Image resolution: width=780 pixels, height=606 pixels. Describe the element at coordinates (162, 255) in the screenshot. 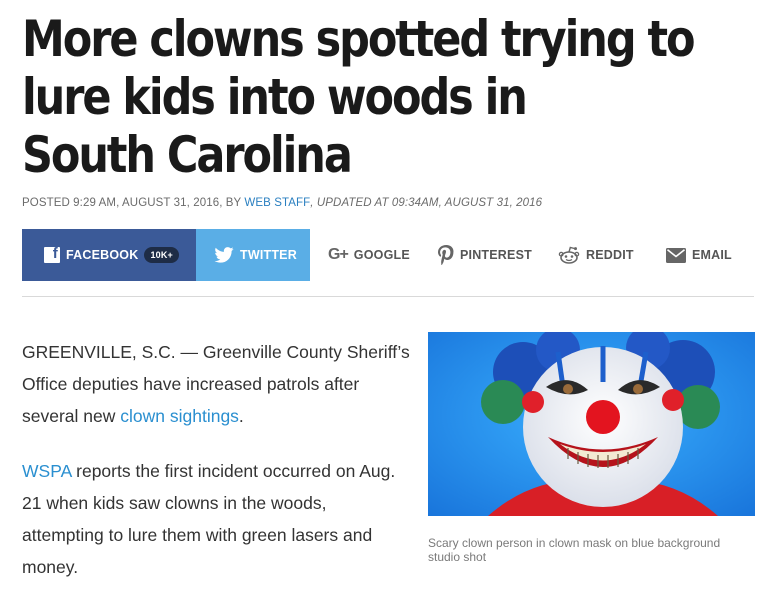

I see `share-count-badge: 10K+` at that location.